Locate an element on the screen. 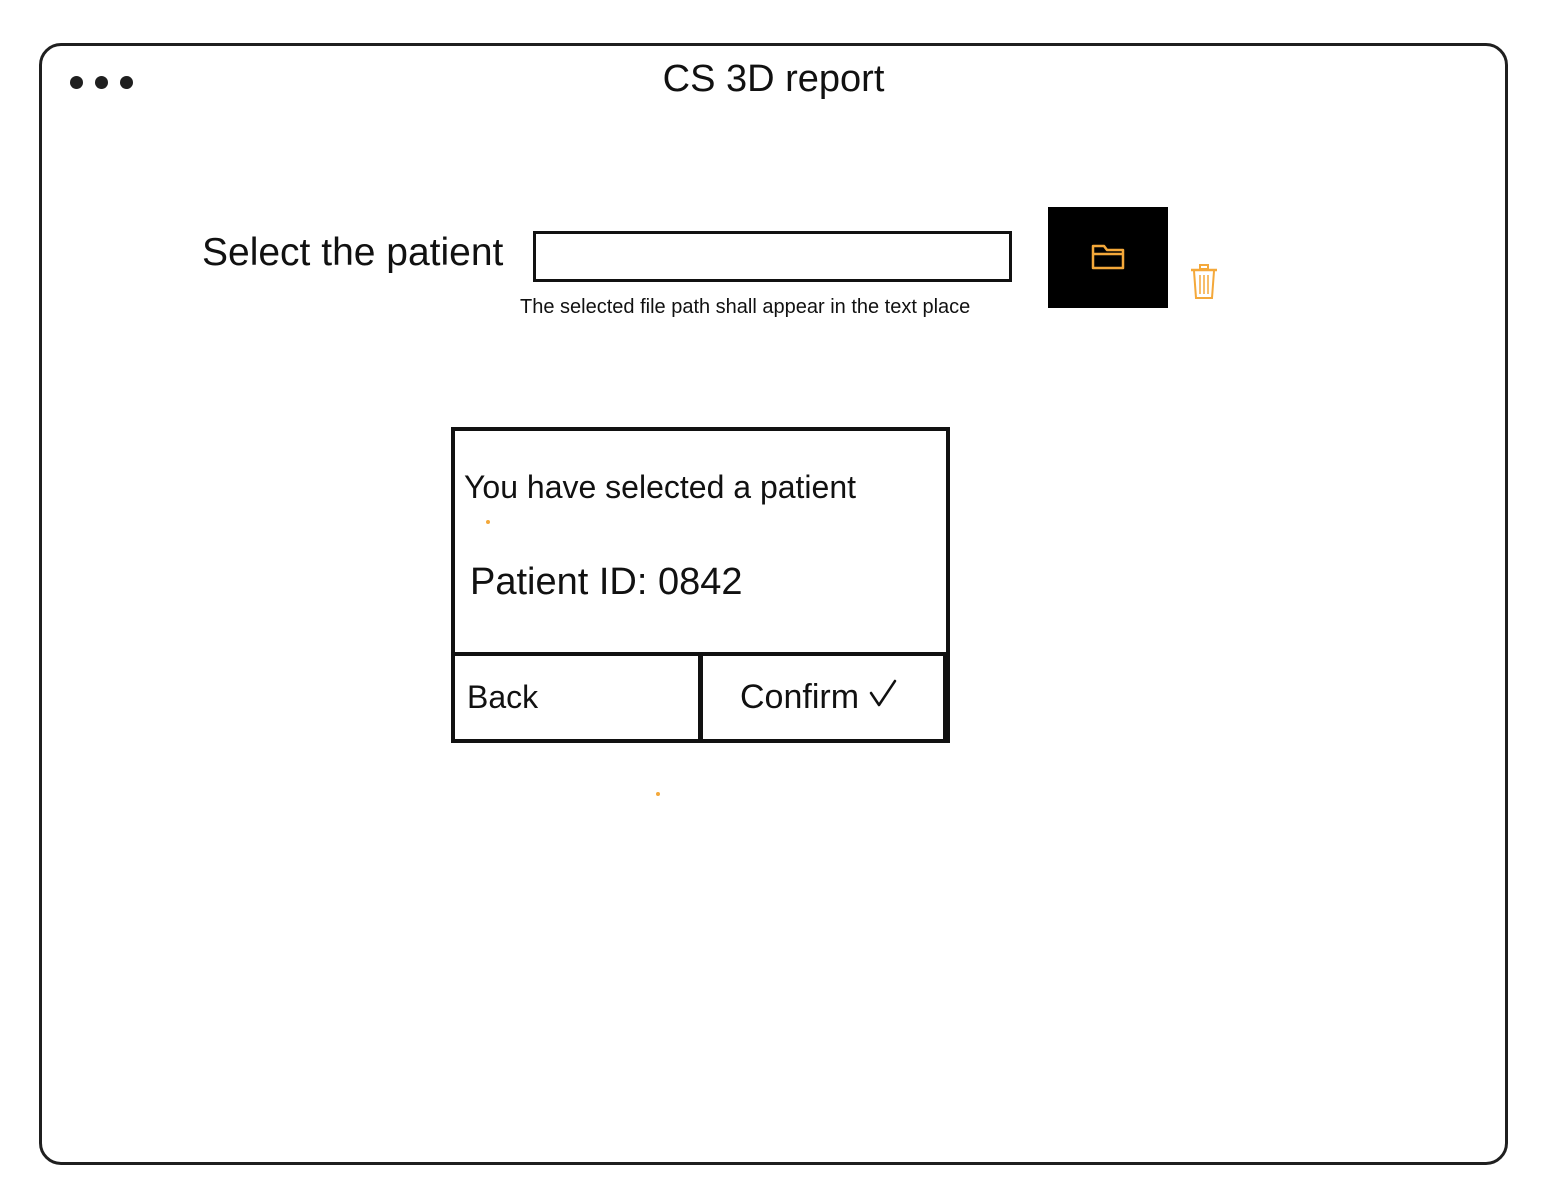 The image size is (1562, 1198). browse-folder-button is located at coordinates (1108, 257).